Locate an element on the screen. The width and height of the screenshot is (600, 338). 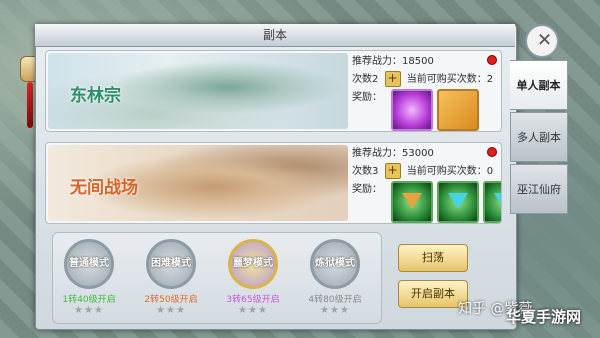
mode-label: 噩梦模式 is located at coordinates (253, 263).